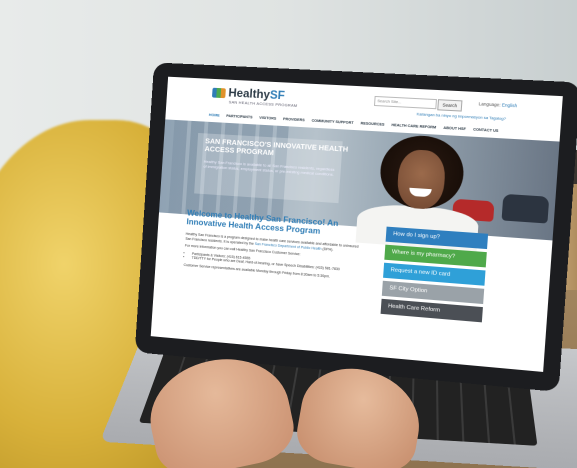 The image size is (577, 468). Describe the element at coordinates (413, 126) in the screenshot. I see `nav-health-care-reform: HEALTH CARE REFORM` at that location.